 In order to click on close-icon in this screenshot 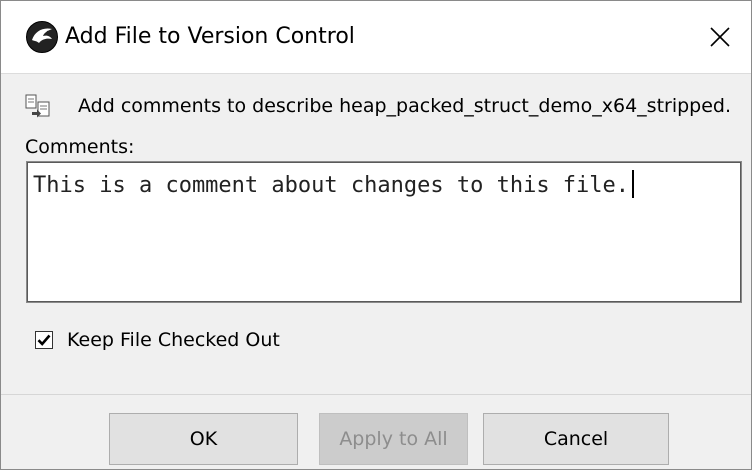, I will do `click(720, 37)`.